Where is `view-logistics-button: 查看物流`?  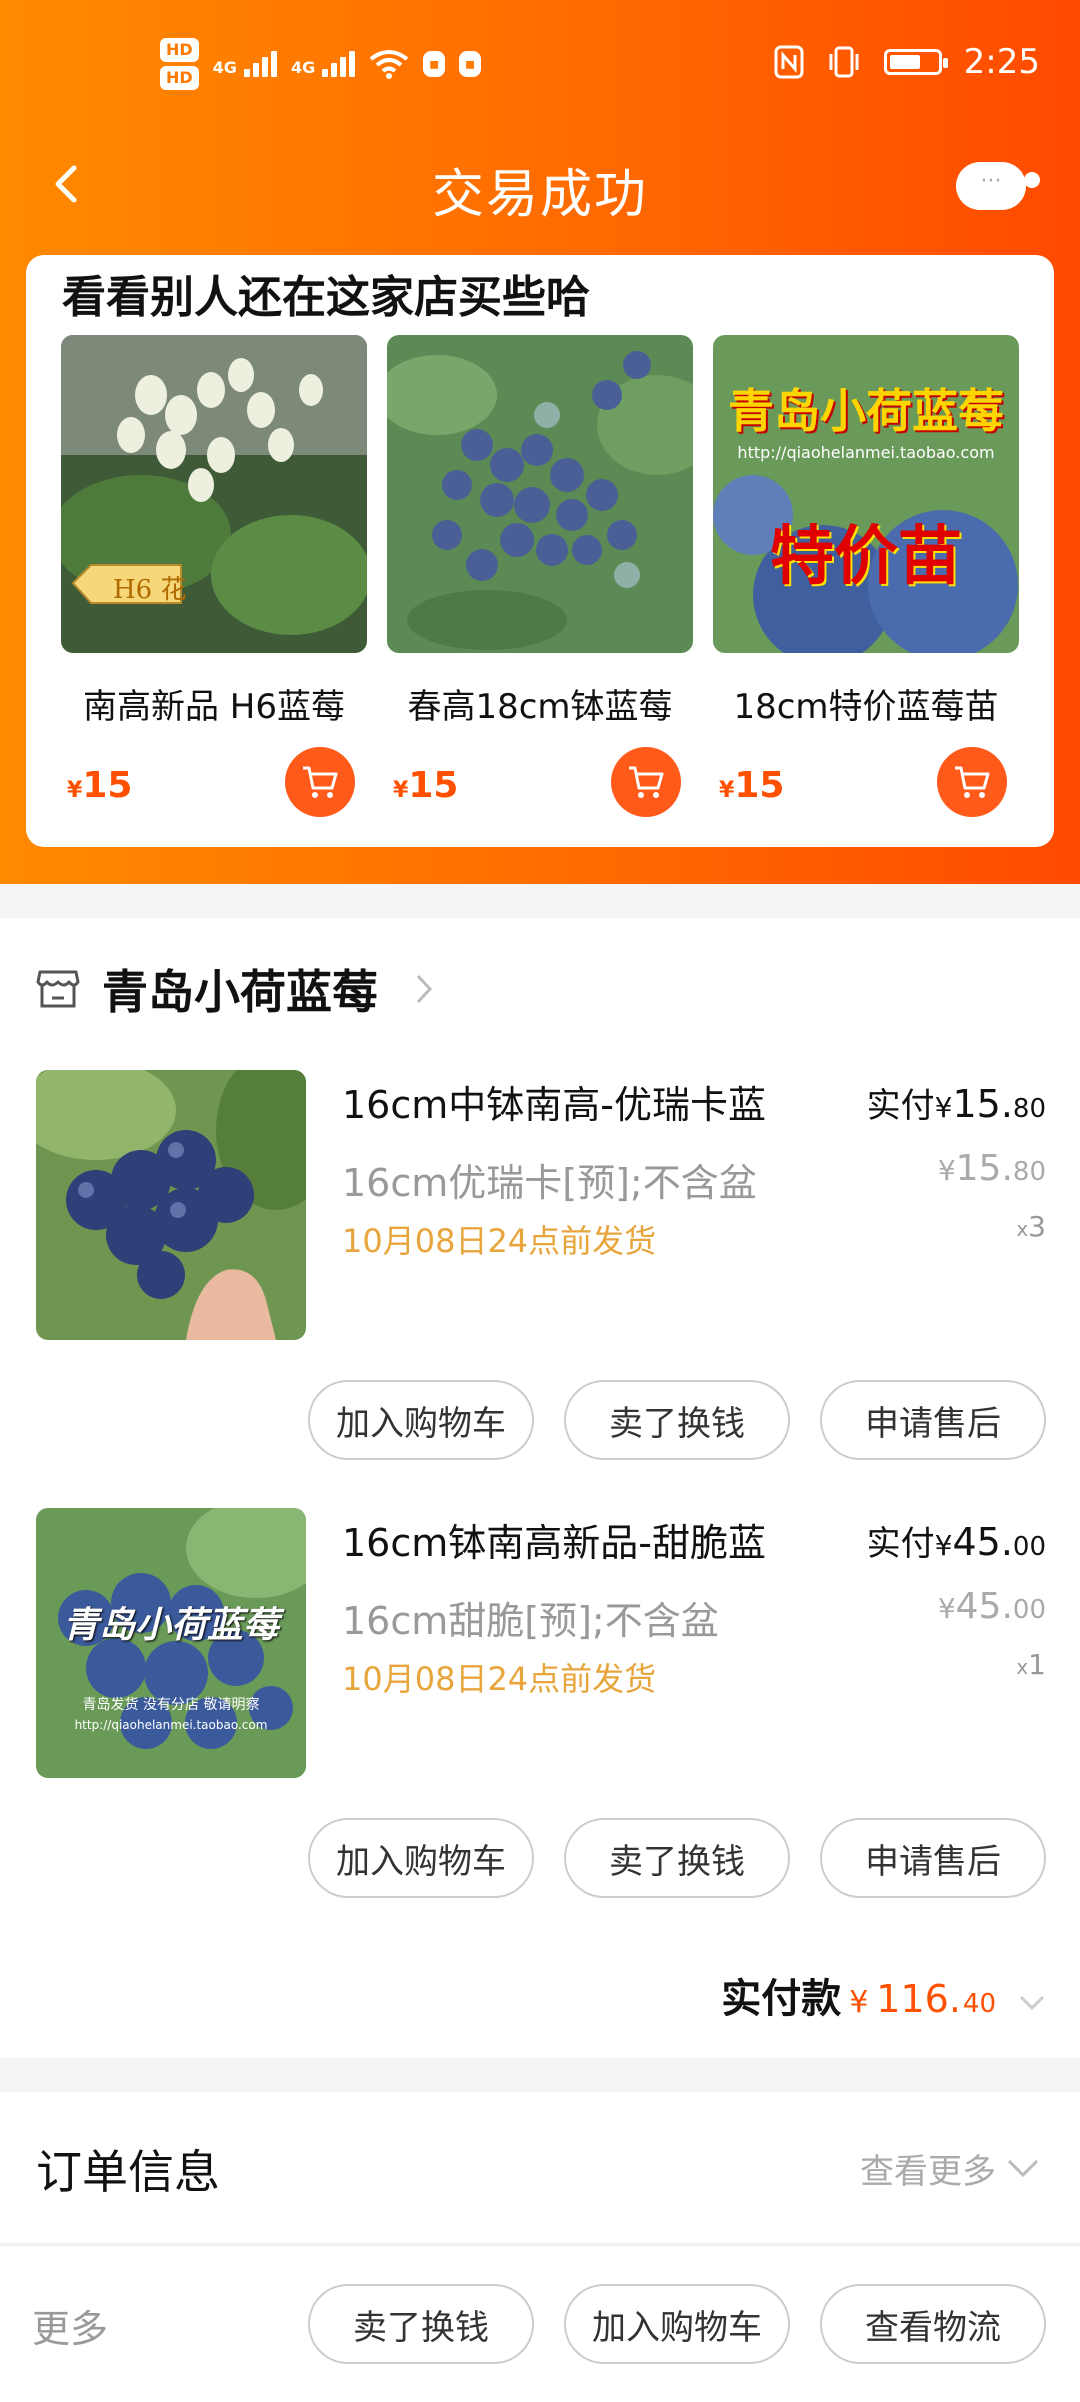 view-logistics-button: 查看物流 is located at coordinates (933, 2324).